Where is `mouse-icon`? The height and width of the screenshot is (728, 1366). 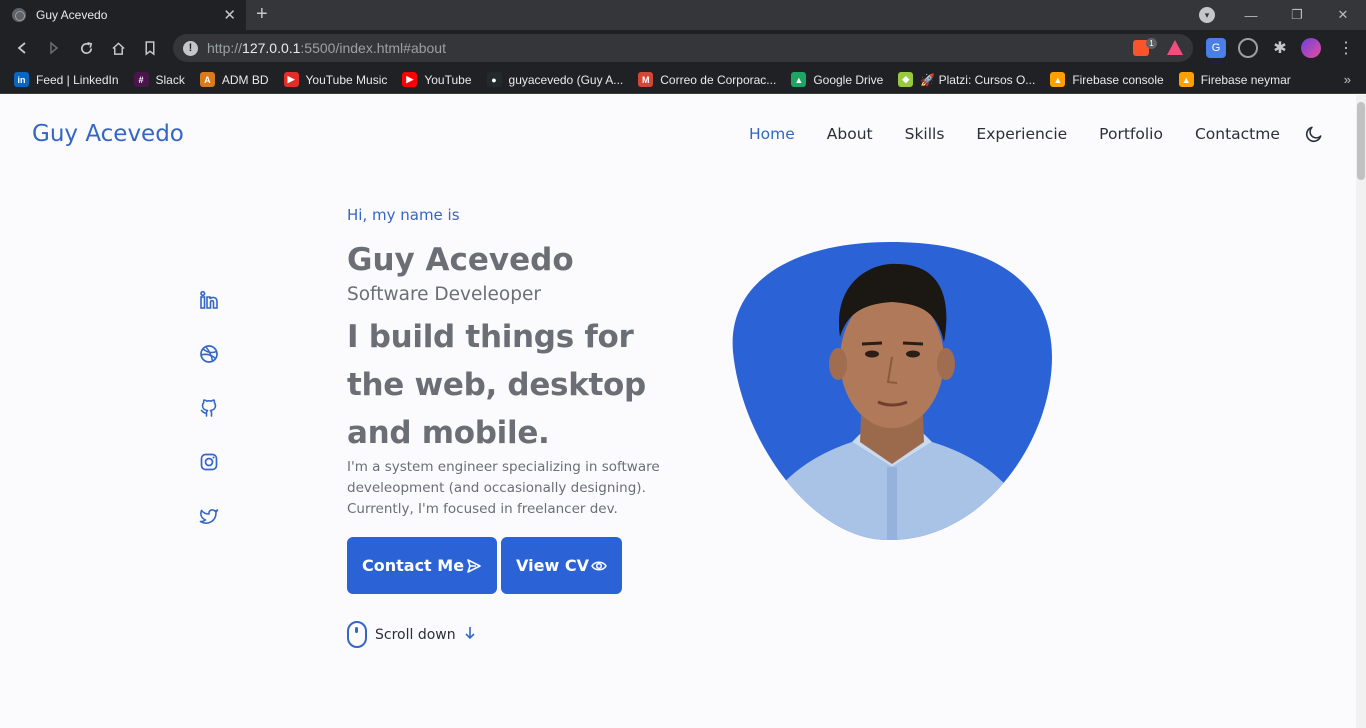 mouse-icon is located at coordinates (357, 634).